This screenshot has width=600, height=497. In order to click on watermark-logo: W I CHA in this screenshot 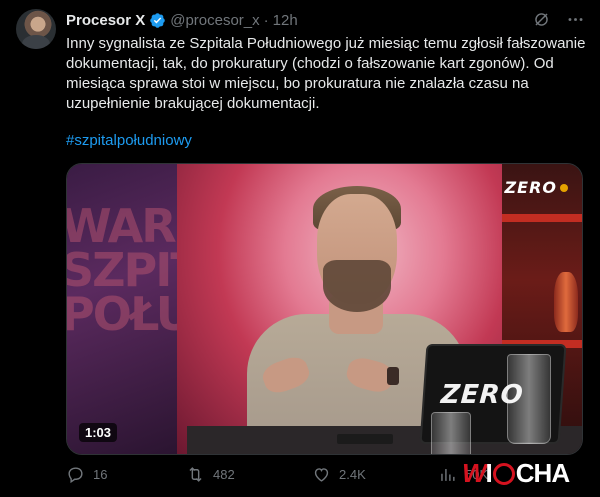, I will do `click(516, 473)`.